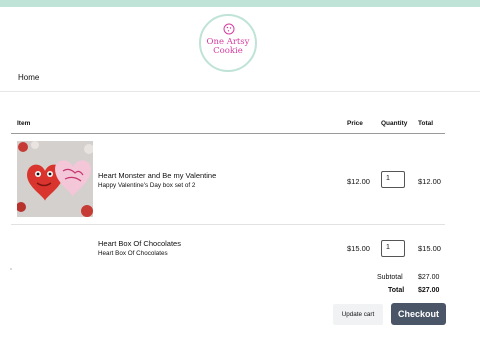  I want to click on product-thumbnail, so click(55, 179).